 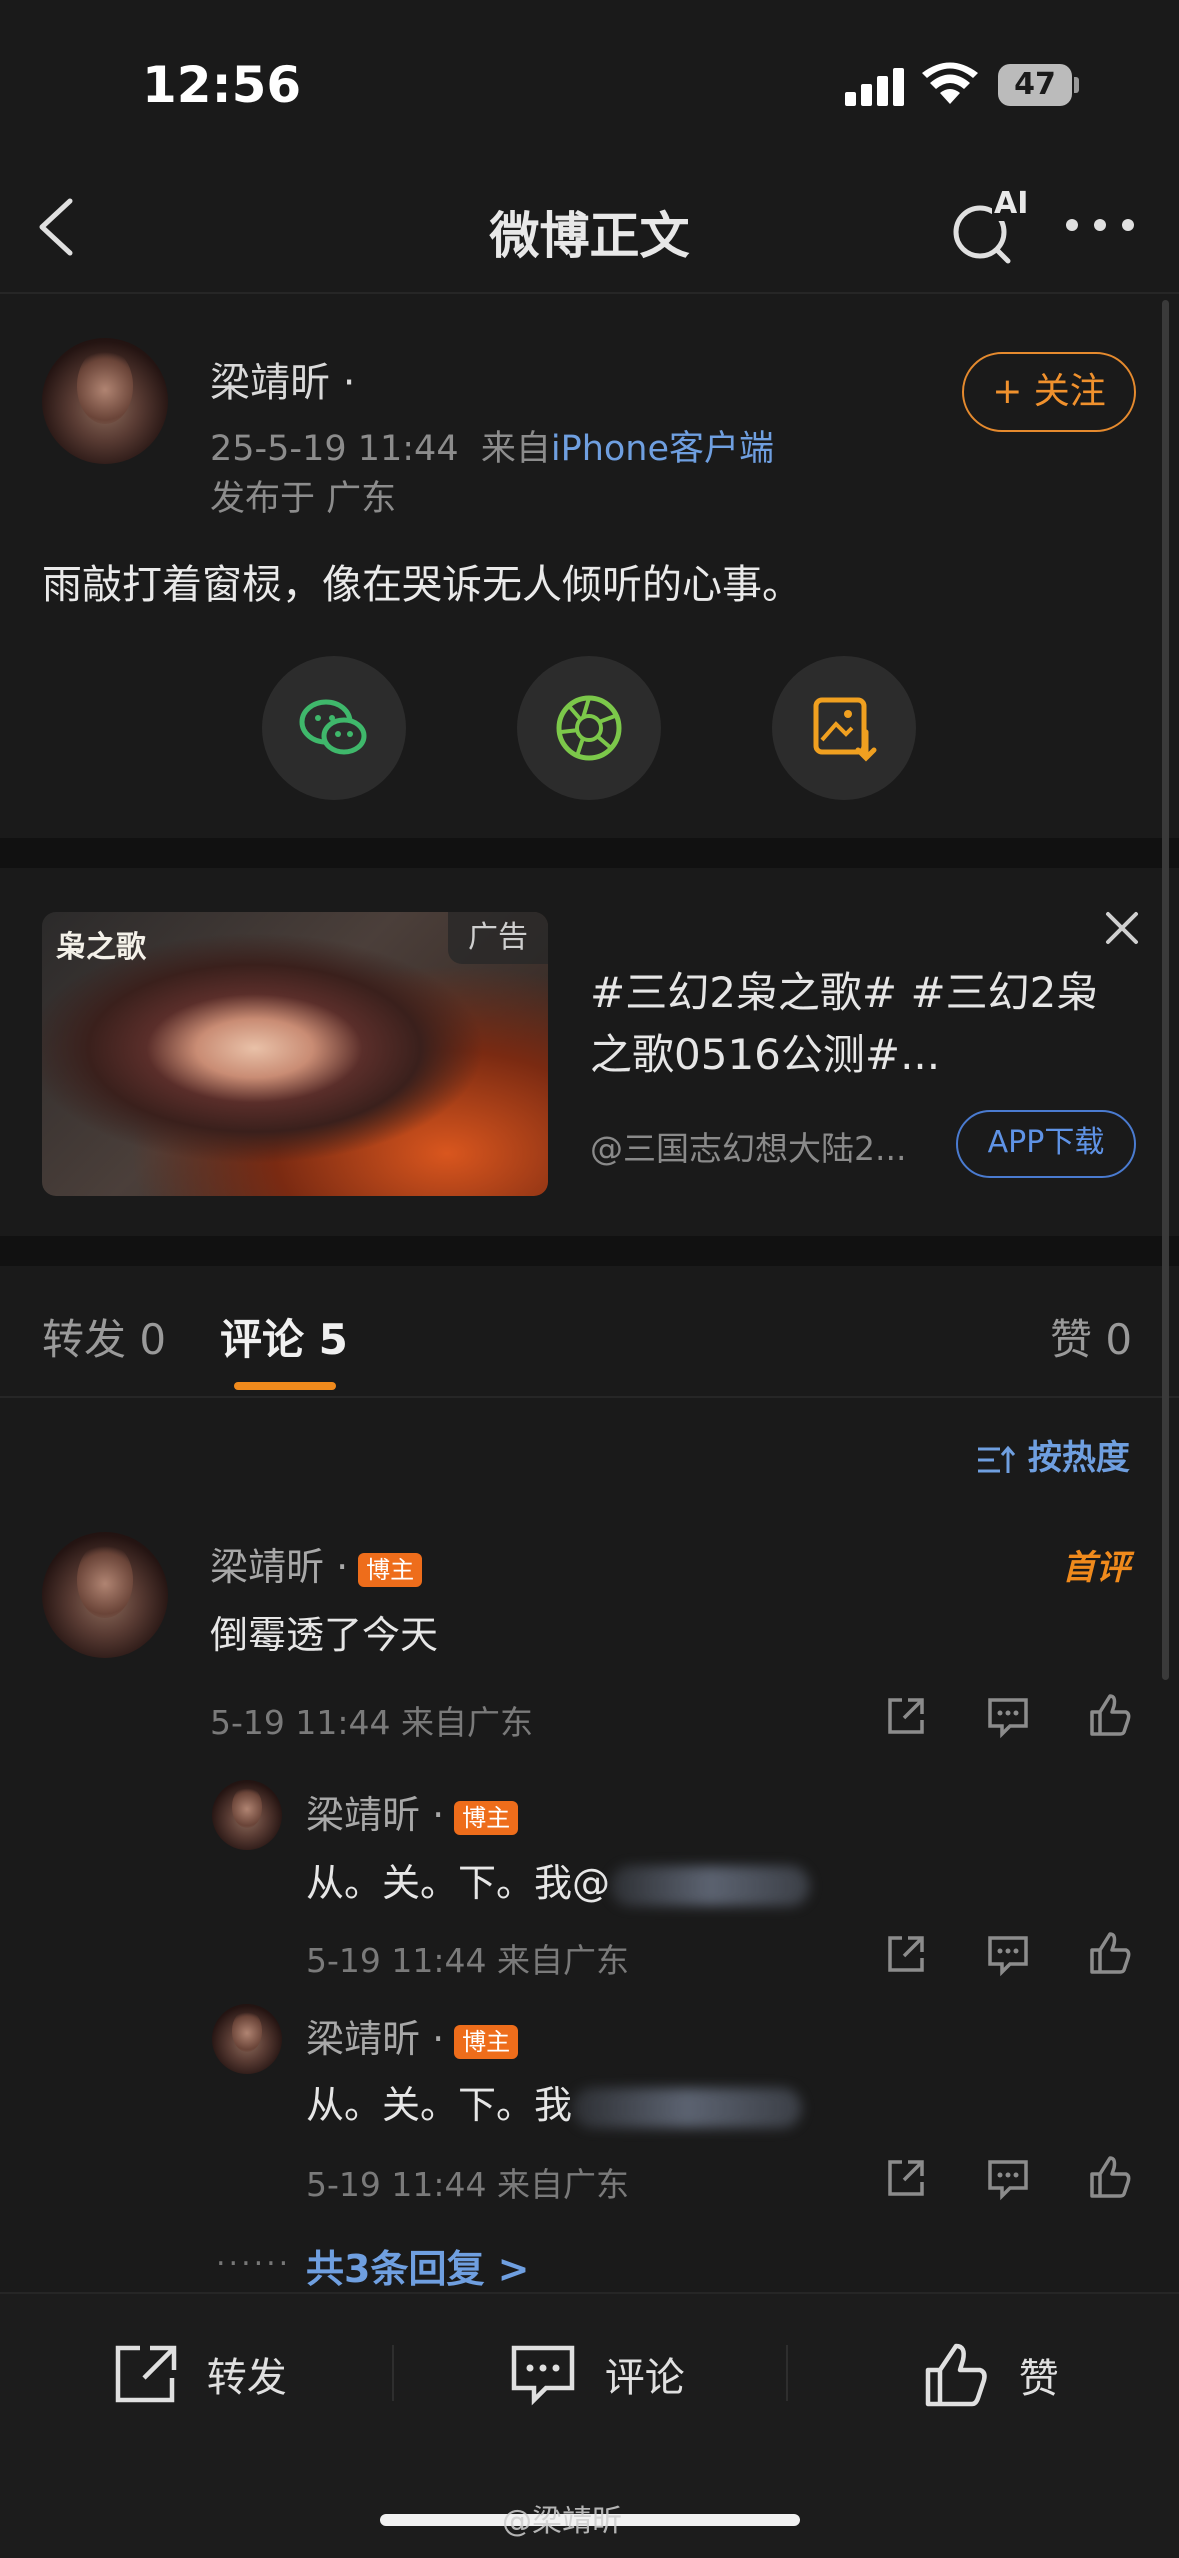 I want to click on save-image-button, so click(x=844, y=728).